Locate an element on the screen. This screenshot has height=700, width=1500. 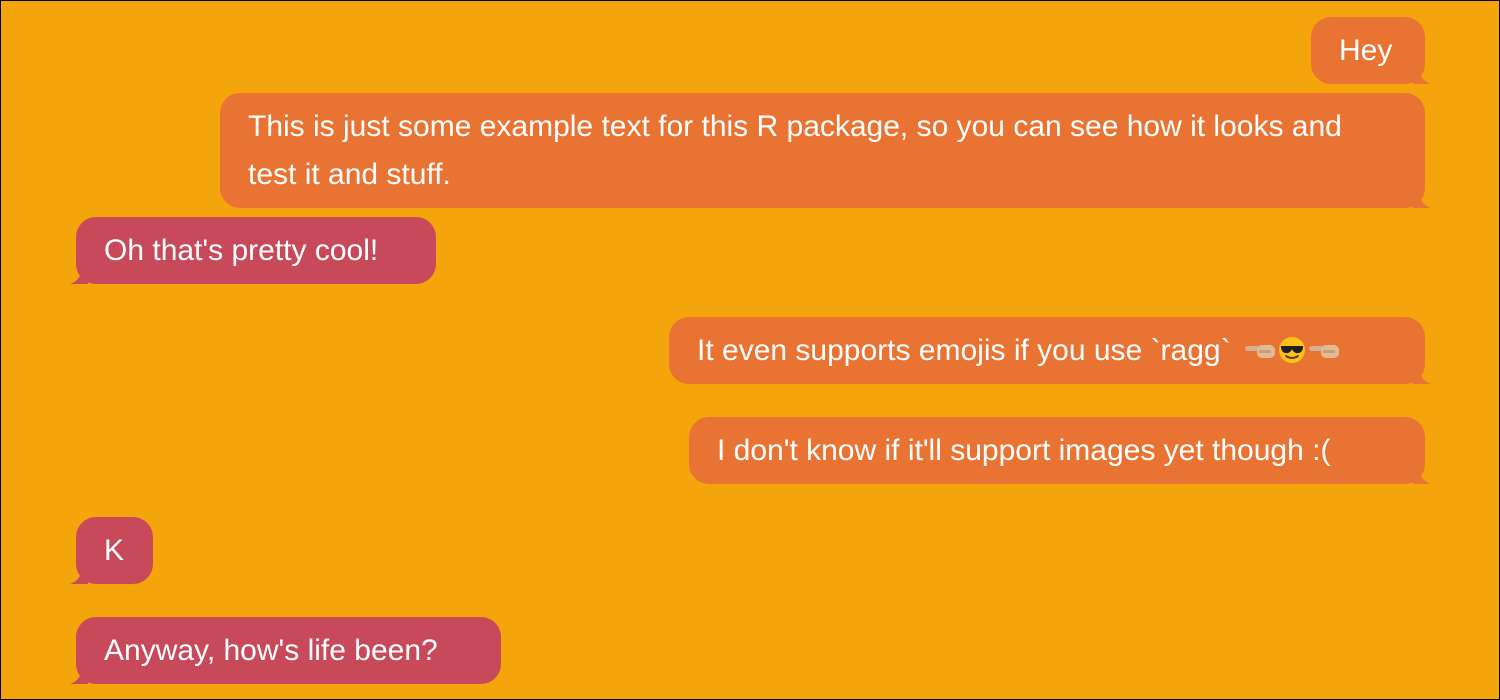
smiling-face-with-sunglasses-icon is located at coordinates (1291, 350).